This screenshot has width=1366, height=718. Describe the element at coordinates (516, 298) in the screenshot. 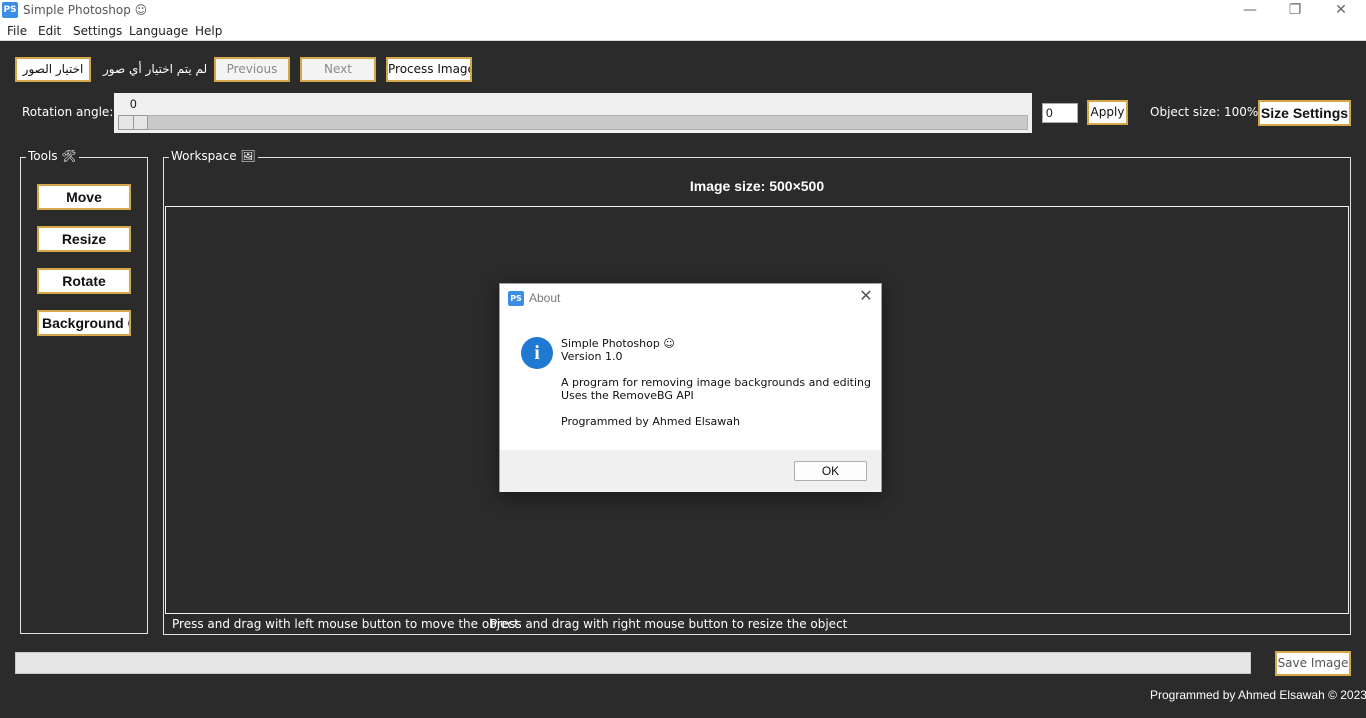

I see `dialog-app-icon: PS` at that location.